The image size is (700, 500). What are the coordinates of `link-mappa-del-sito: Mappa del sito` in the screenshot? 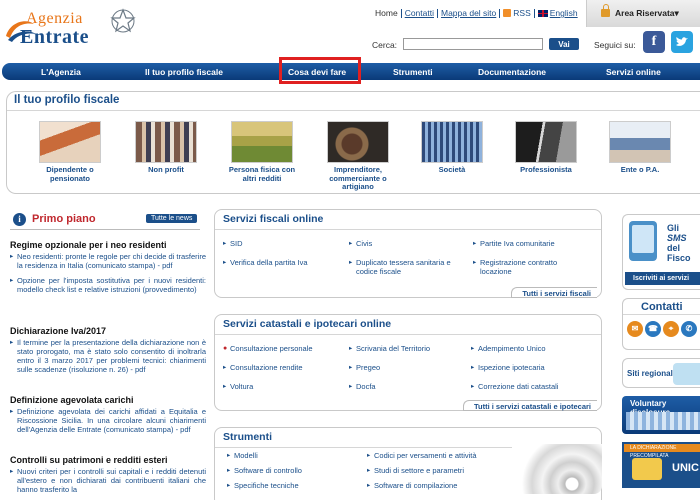 It's located at (469, 13).